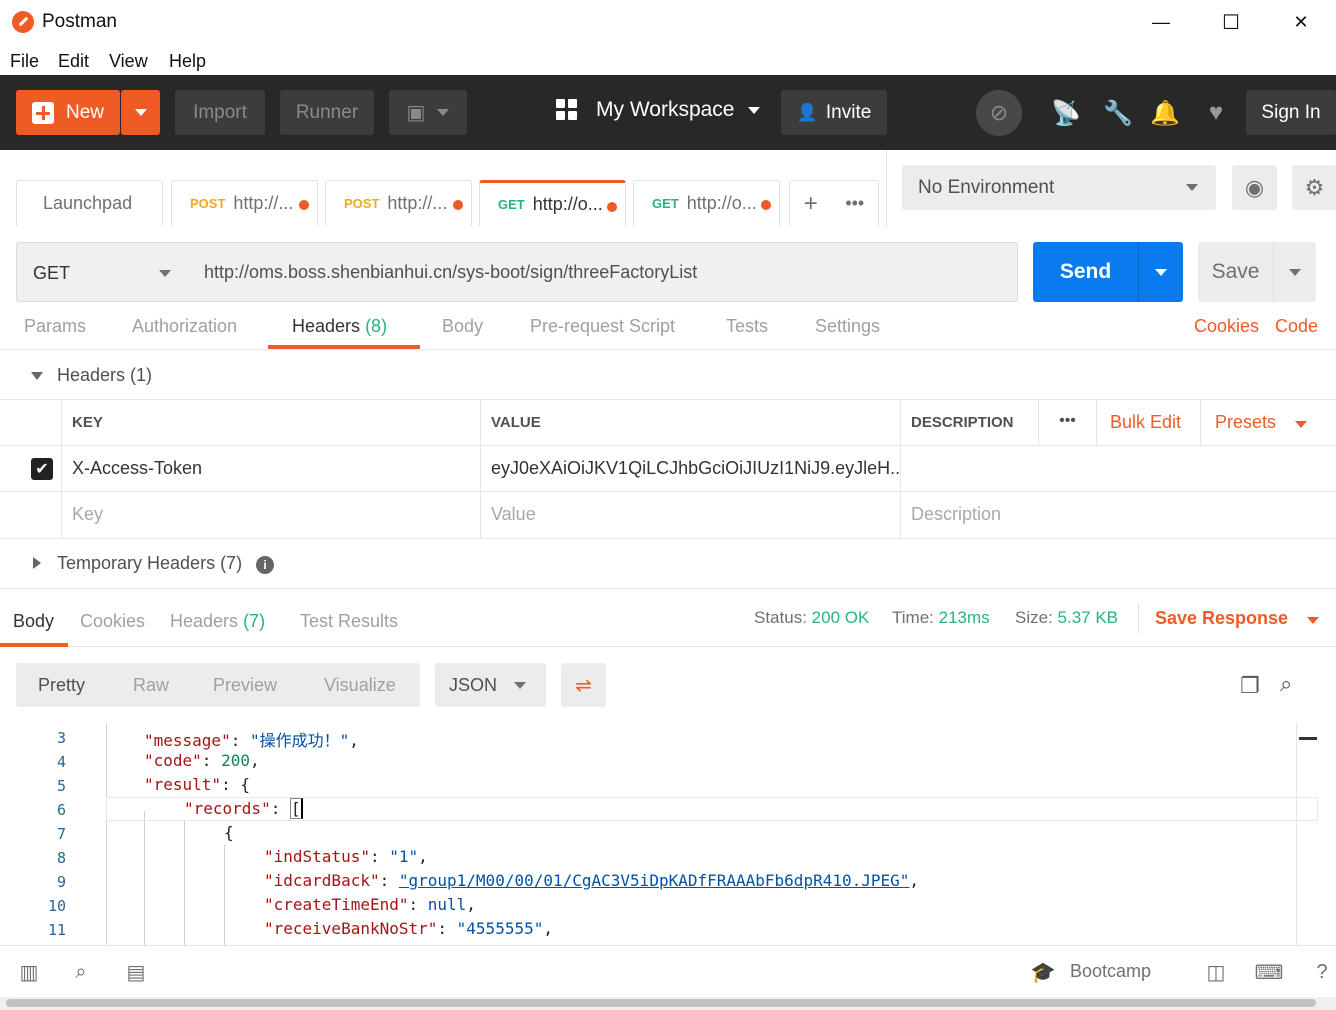 This screenshot has height=1010, width=1336. Describe the element at coordinates (999, 113) in the screenshot. I see `sync-off-icon: ⊘` at that location.